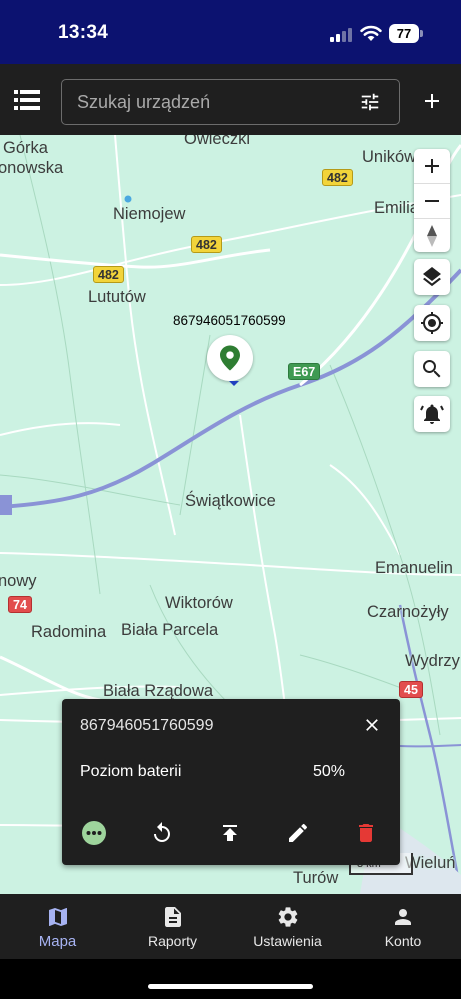  I want to click on plus-icon, so click(432, 166).